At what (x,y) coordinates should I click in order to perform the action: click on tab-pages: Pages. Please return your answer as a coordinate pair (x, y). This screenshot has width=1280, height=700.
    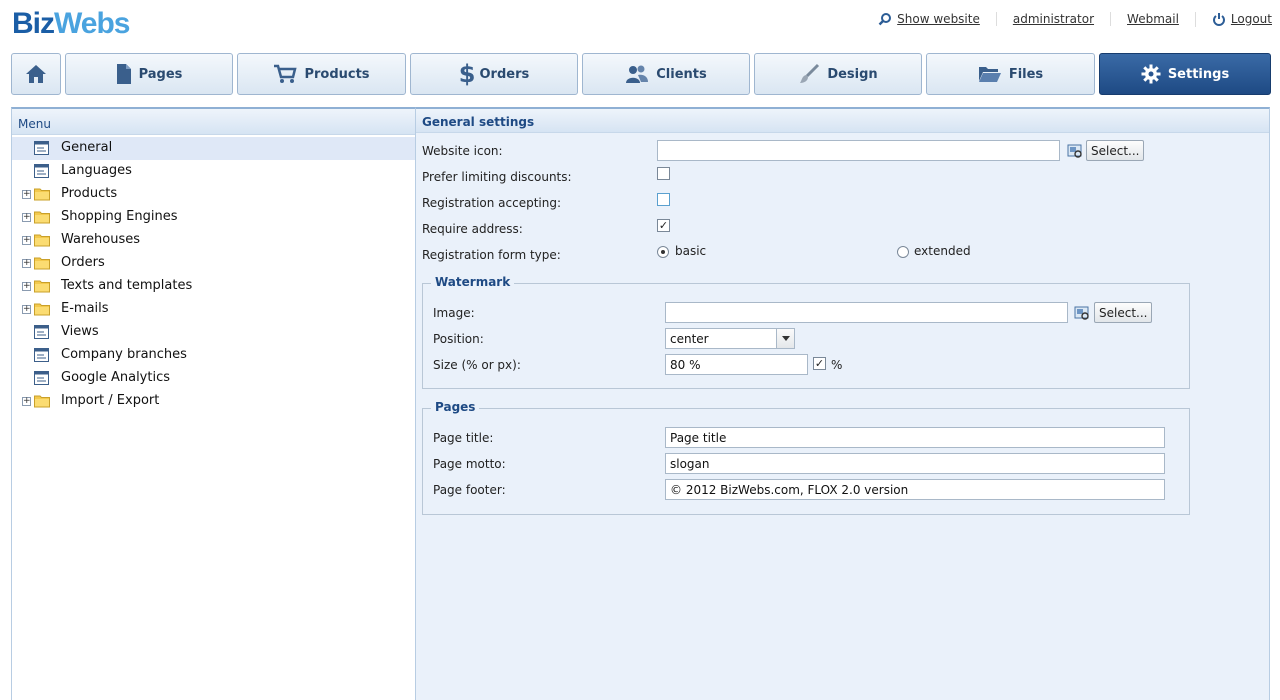
    Looking at the image, I should click on (149, 74).